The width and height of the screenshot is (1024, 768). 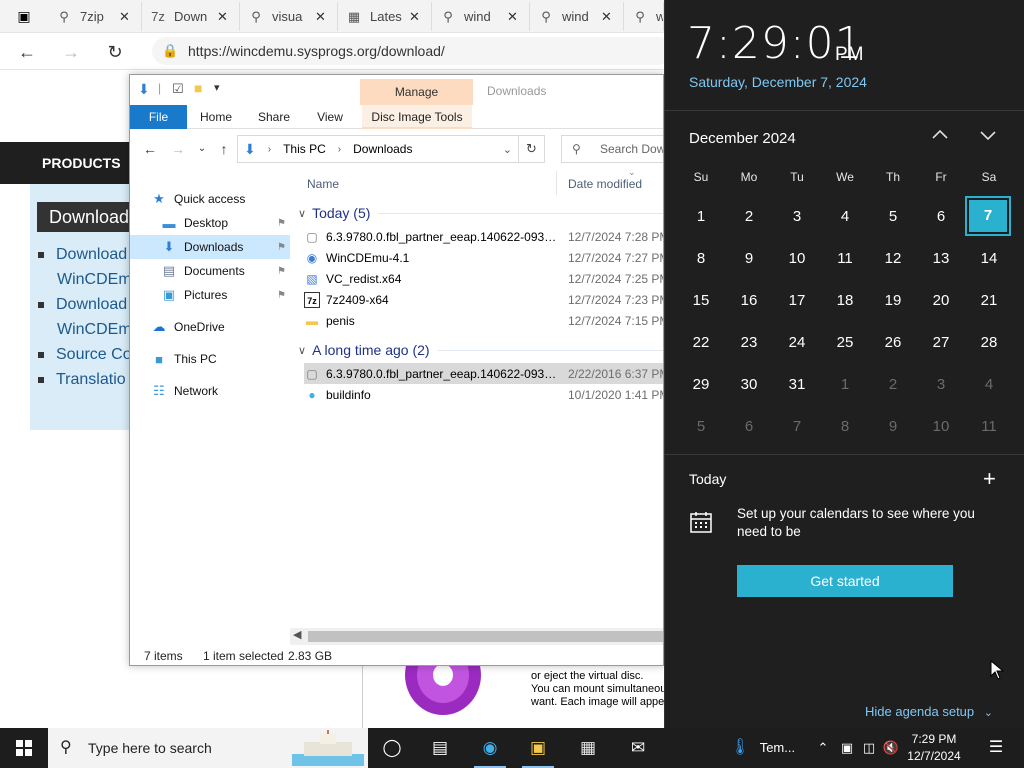 What do you see at coordinates (224, 149) in the screenshot?
I see `up-icon: ↑` at bounding box center [224, 149].